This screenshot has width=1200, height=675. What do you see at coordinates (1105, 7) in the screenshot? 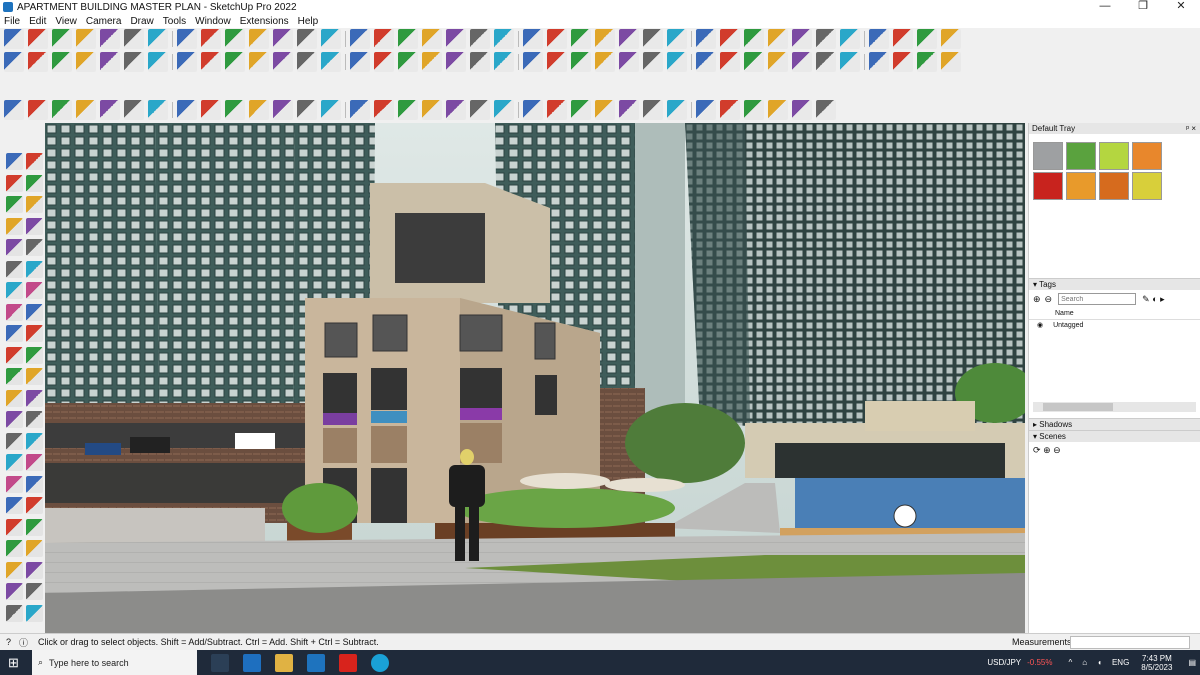
I see `minimize-button: —` at bounding box center [1105, 7].